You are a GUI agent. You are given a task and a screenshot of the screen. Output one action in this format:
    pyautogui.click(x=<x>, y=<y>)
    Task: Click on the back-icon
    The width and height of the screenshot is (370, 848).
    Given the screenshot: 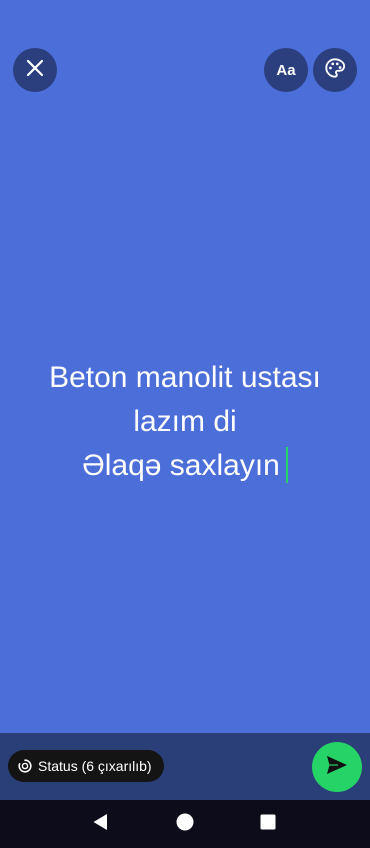 What is the action you would take?
    pyautogui.click(x=100, y=824)
    